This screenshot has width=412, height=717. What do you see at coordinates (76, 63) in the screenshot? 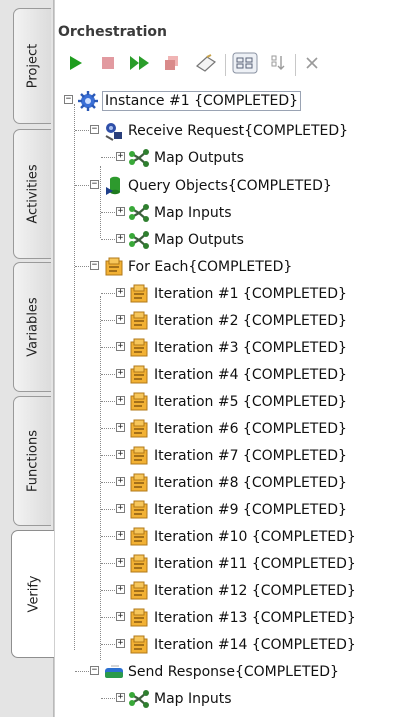
I see `run-button` at bounding box center [76, 63].